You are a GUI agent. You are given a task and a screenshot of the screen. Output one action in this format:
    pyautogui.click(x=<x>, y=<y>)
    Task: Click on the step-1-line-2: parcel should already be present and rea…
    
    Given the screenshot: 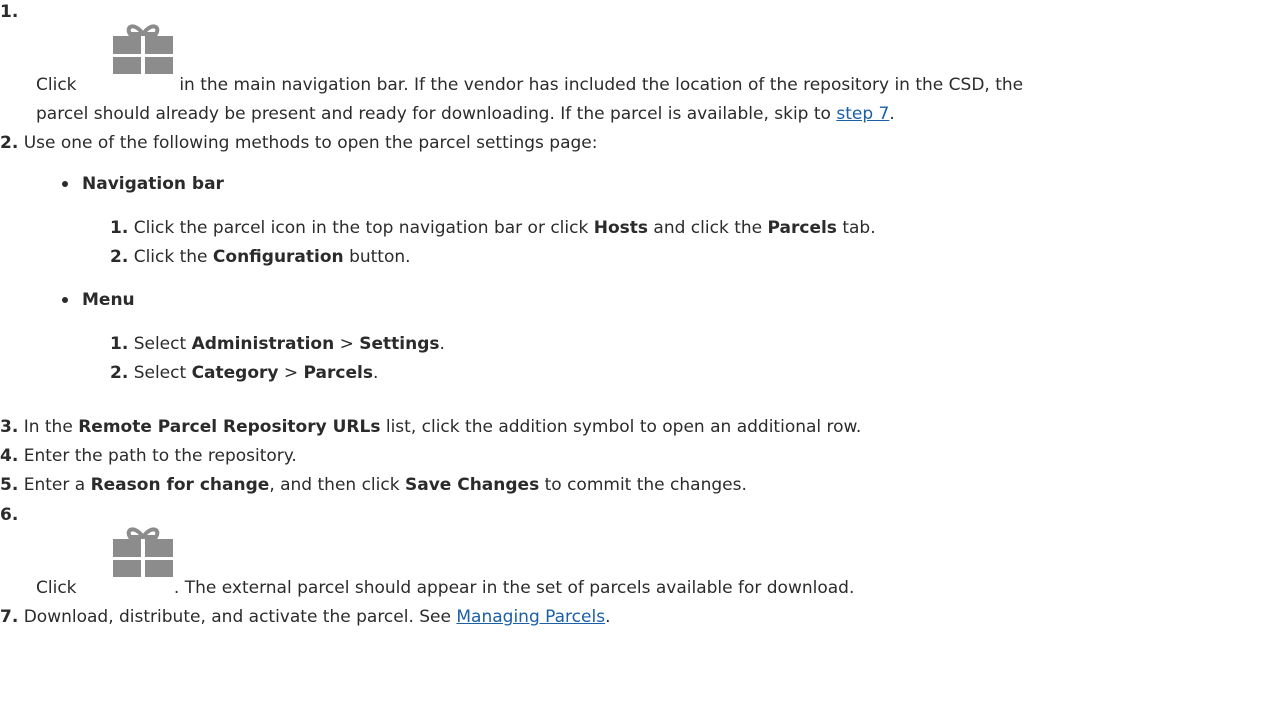 What is the action you would take?
    pyautogui.click(x=465, y=114)
    